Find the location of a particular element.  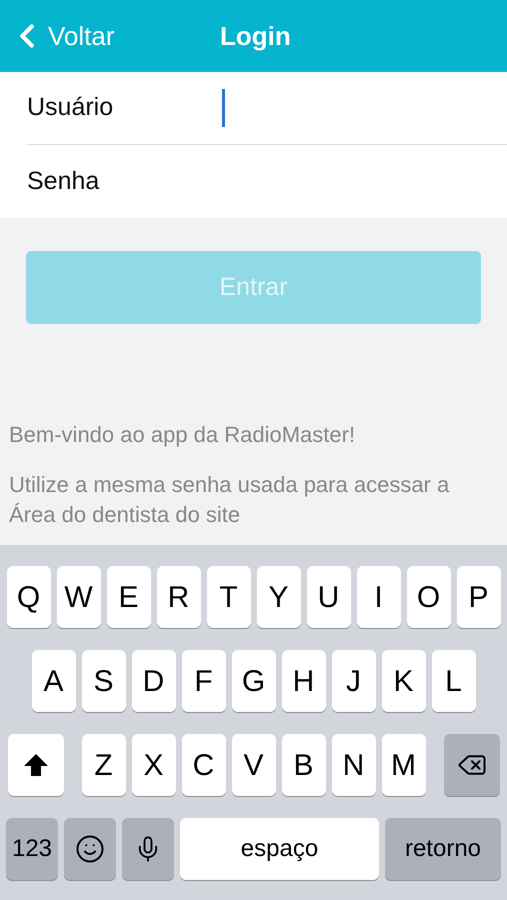

key: I is located at coordinates (378, 597).